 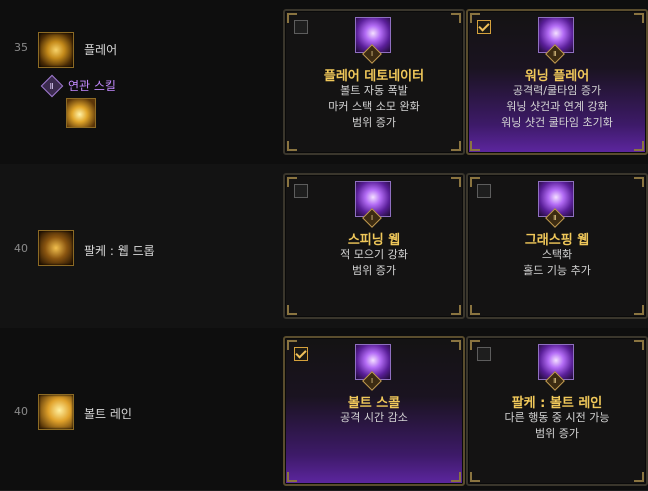 What do you see at coordinates (374, 240) in the screenshot?
I see `mod-title: 스피닝 웹` at bounding box center [374, 240].